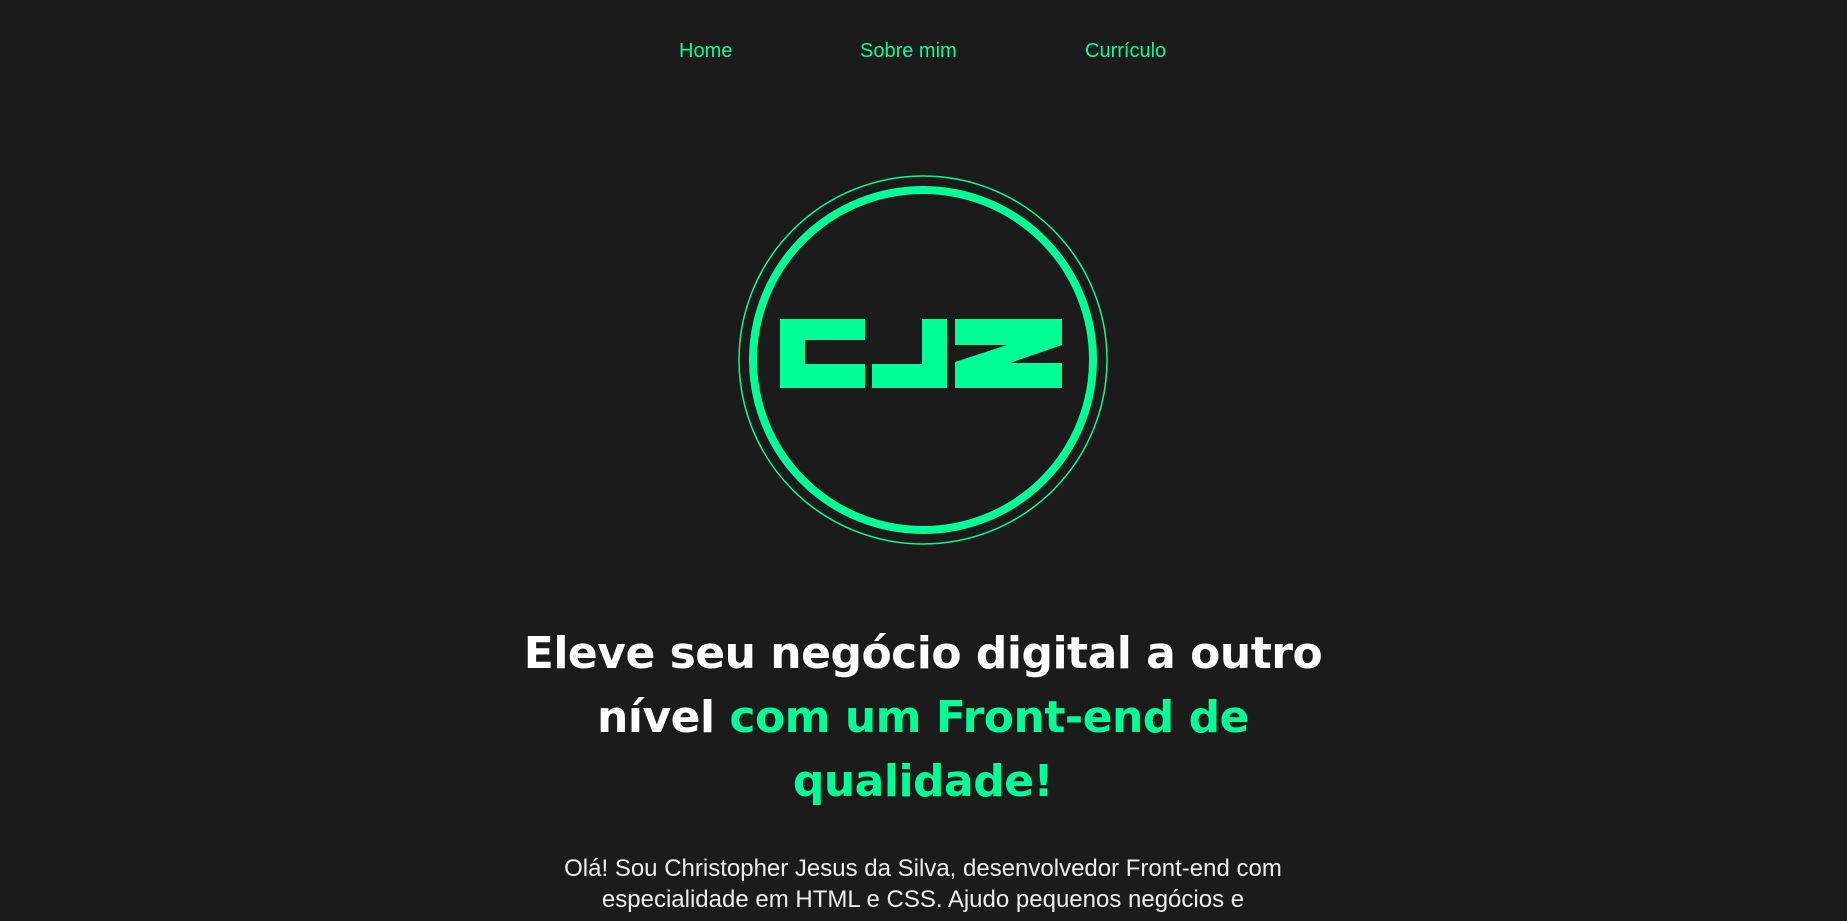  Describe the element at coordinates (705, 51) in the screenshot. I see `nav-link-home: Home` at that location.